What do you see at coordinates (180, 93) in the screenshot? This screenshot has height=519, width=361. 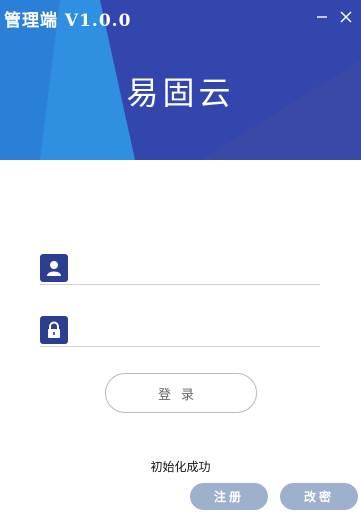 I see `app-name: 易固云` at bounding box center [180, 93].